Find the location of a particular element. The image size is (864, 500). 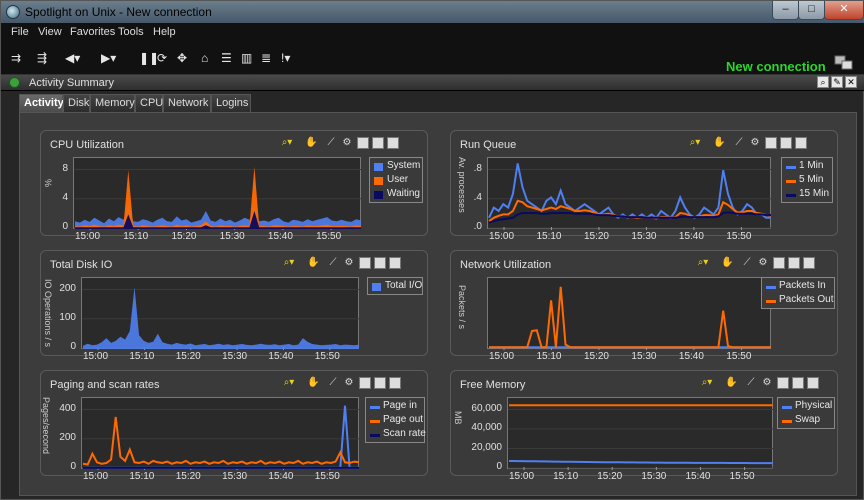

net-plot-area is located at coordinates (629, 313).